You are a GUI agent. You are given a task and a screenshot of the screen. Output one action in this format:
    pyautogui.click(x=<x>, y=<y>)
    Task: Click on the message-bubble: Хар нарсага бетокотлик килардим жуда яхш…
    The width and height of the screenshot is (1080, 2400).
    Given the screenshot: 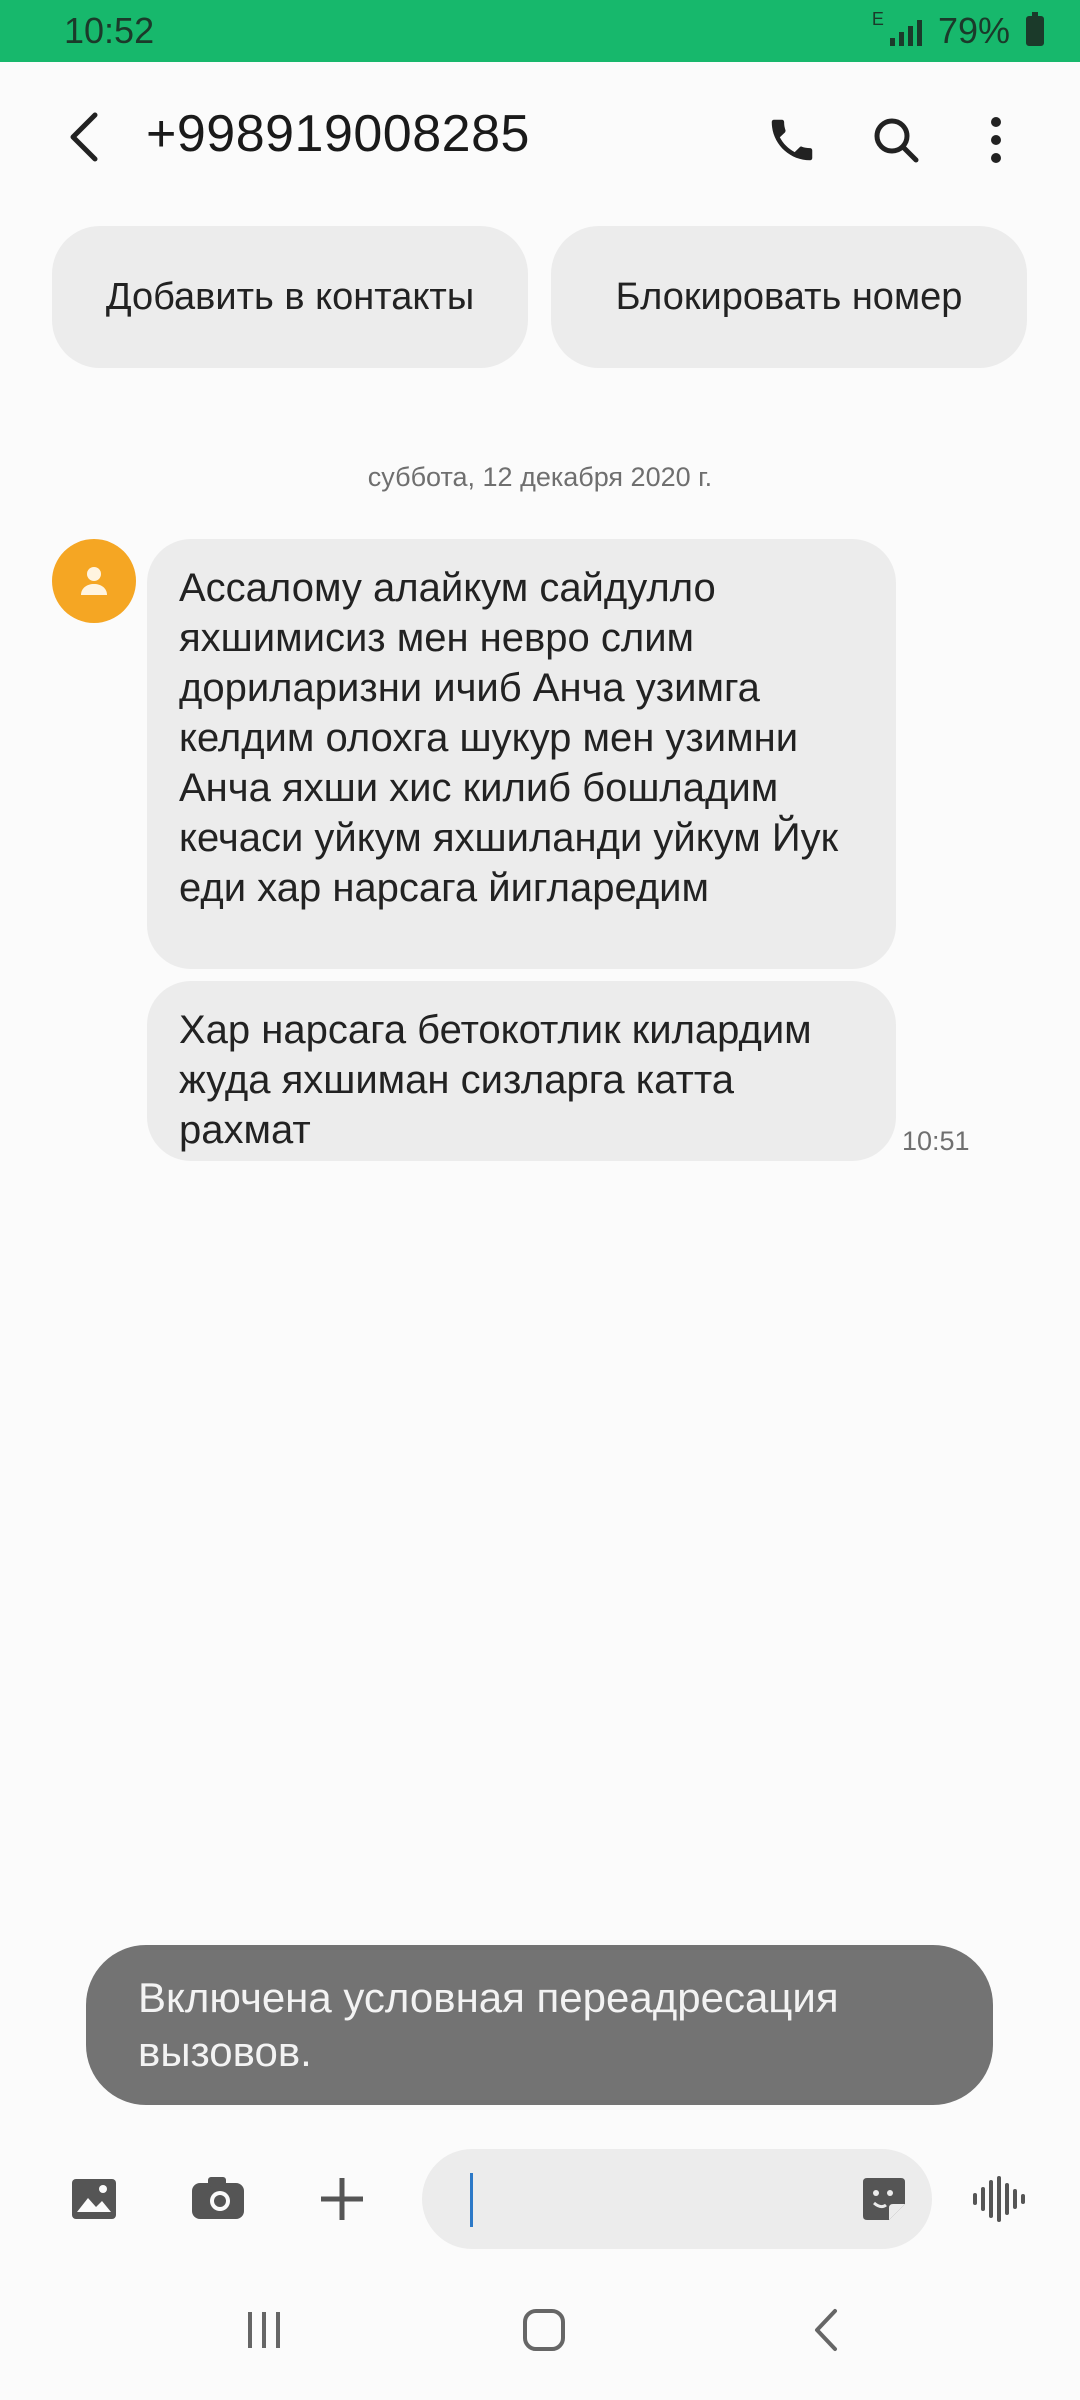 What is the action you would take?
    pyautogui.click(x=521, y=1071)
    